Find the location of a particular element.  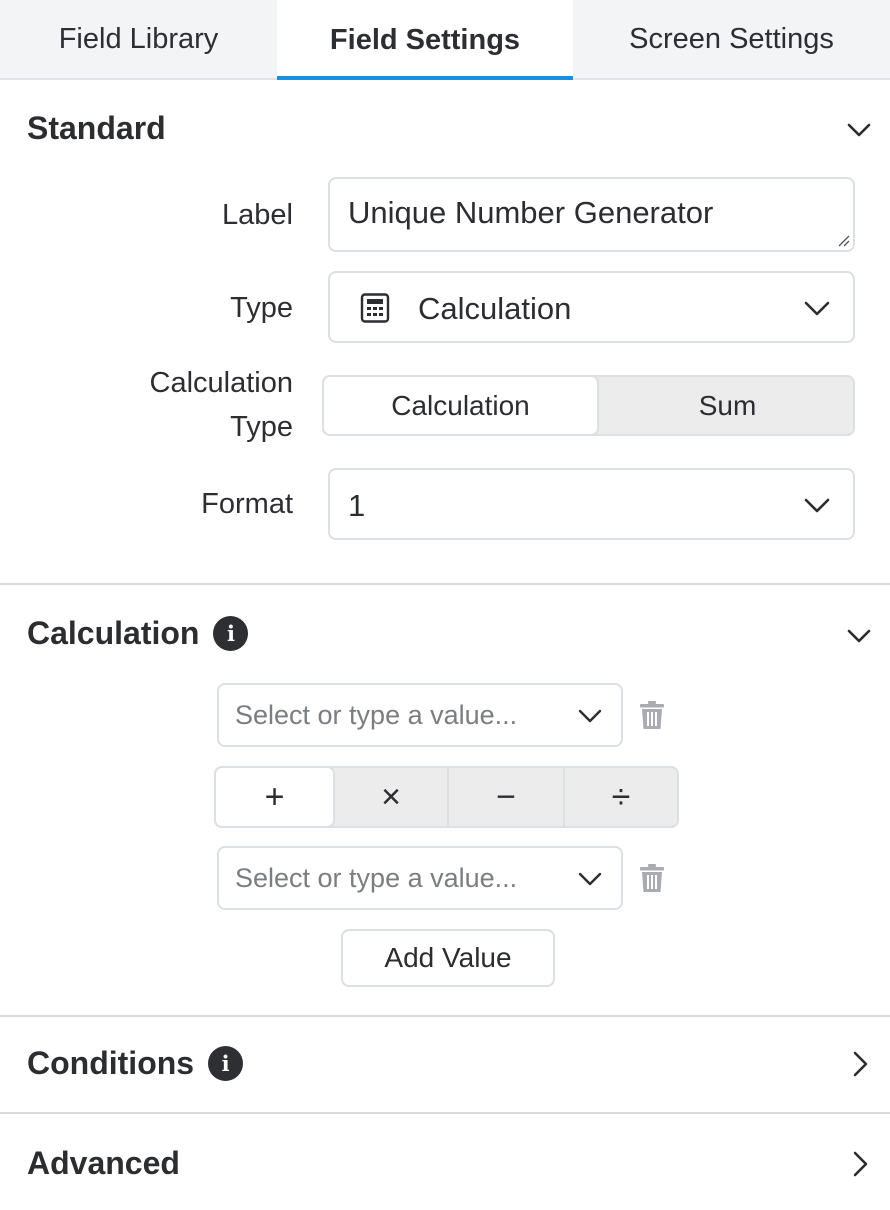

calc-type-toggle: Calculation Sum is located at coordinates (588, 405).